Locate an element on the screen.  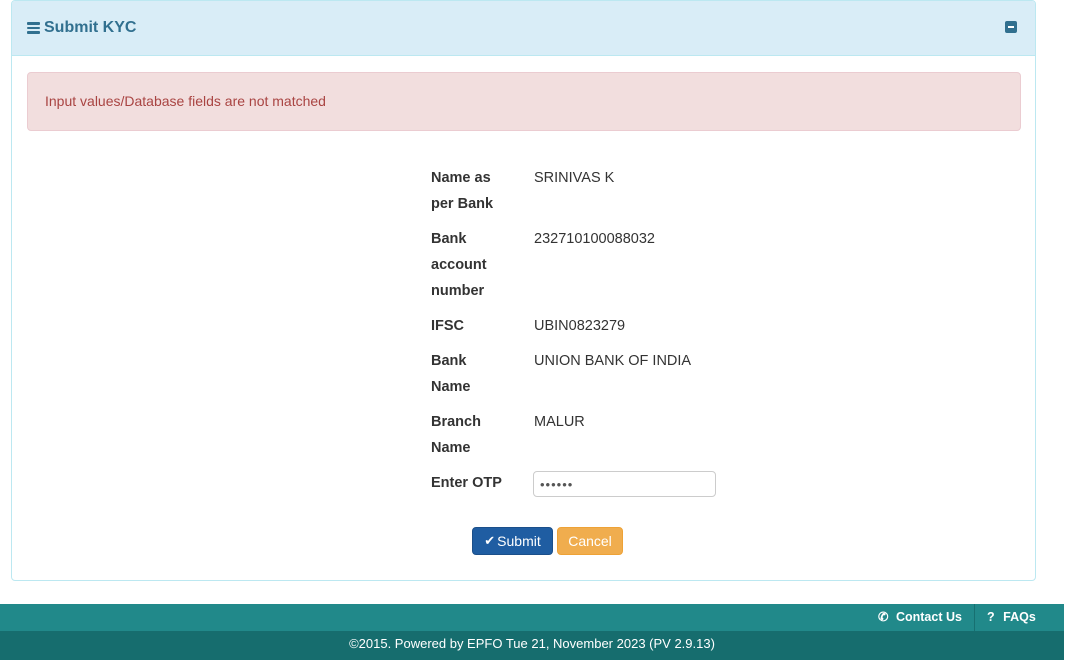
label-line: number is located at coordinates (458, 291).